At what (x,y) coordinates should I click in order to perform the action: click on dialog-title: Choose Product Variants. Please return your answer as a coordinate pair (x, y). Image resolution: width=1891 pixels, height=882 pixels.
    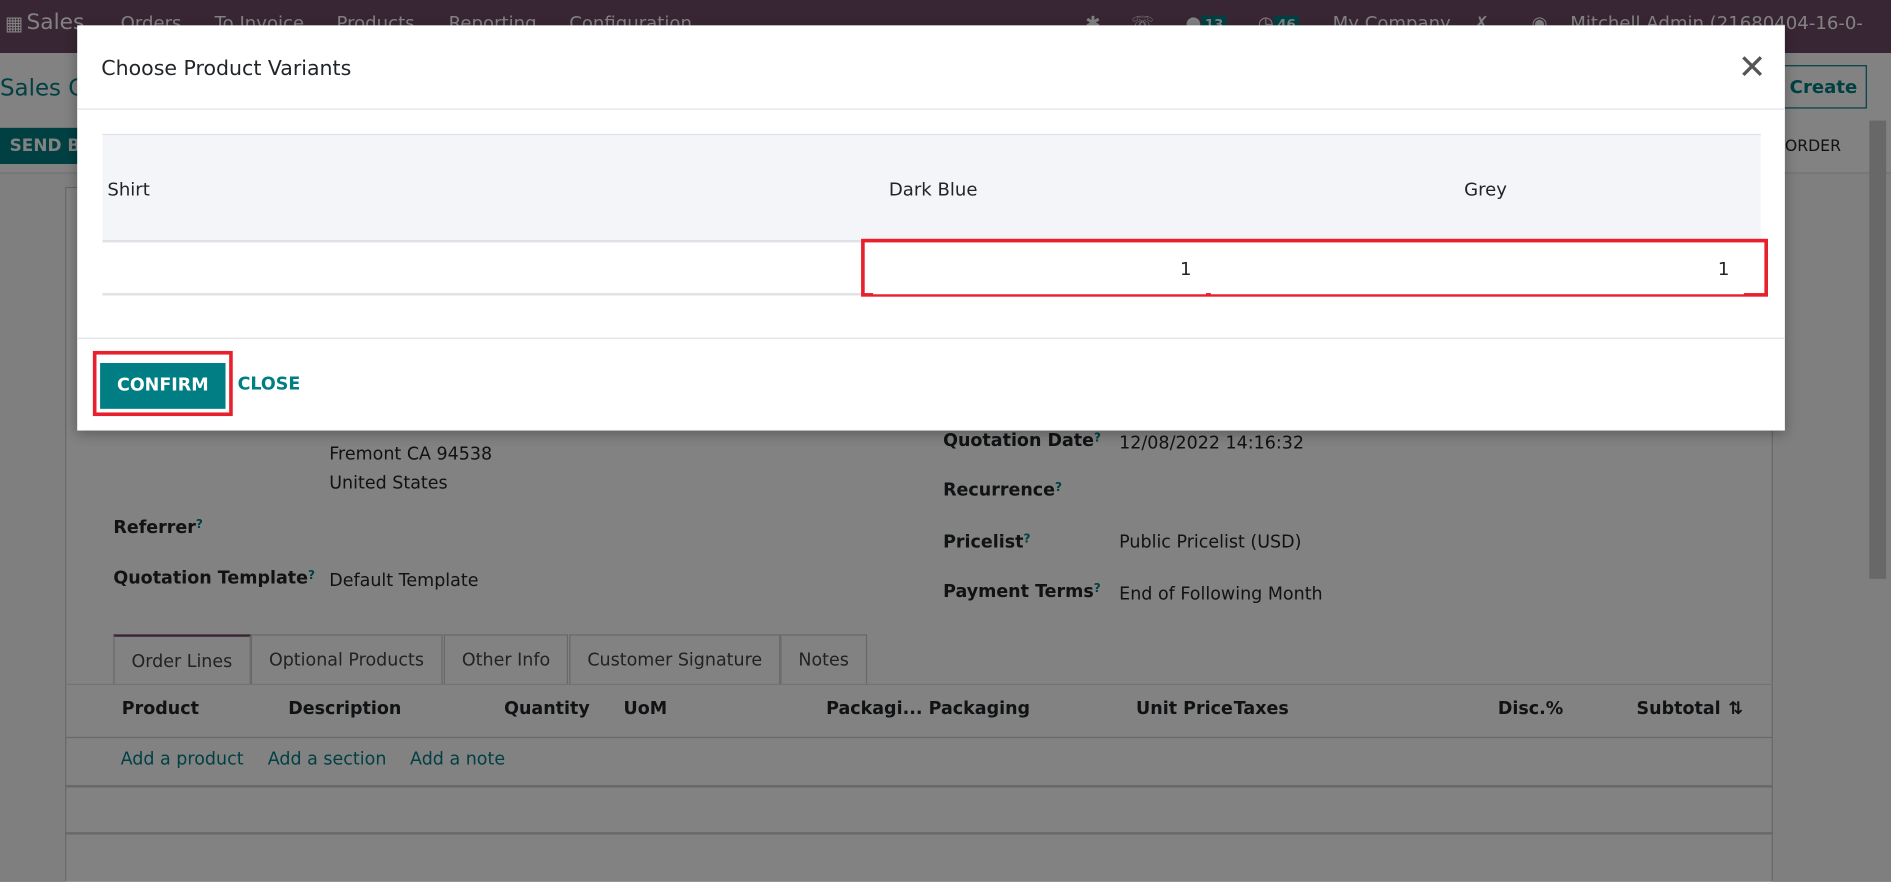
    Looking at the image, I should click on (226, 68).